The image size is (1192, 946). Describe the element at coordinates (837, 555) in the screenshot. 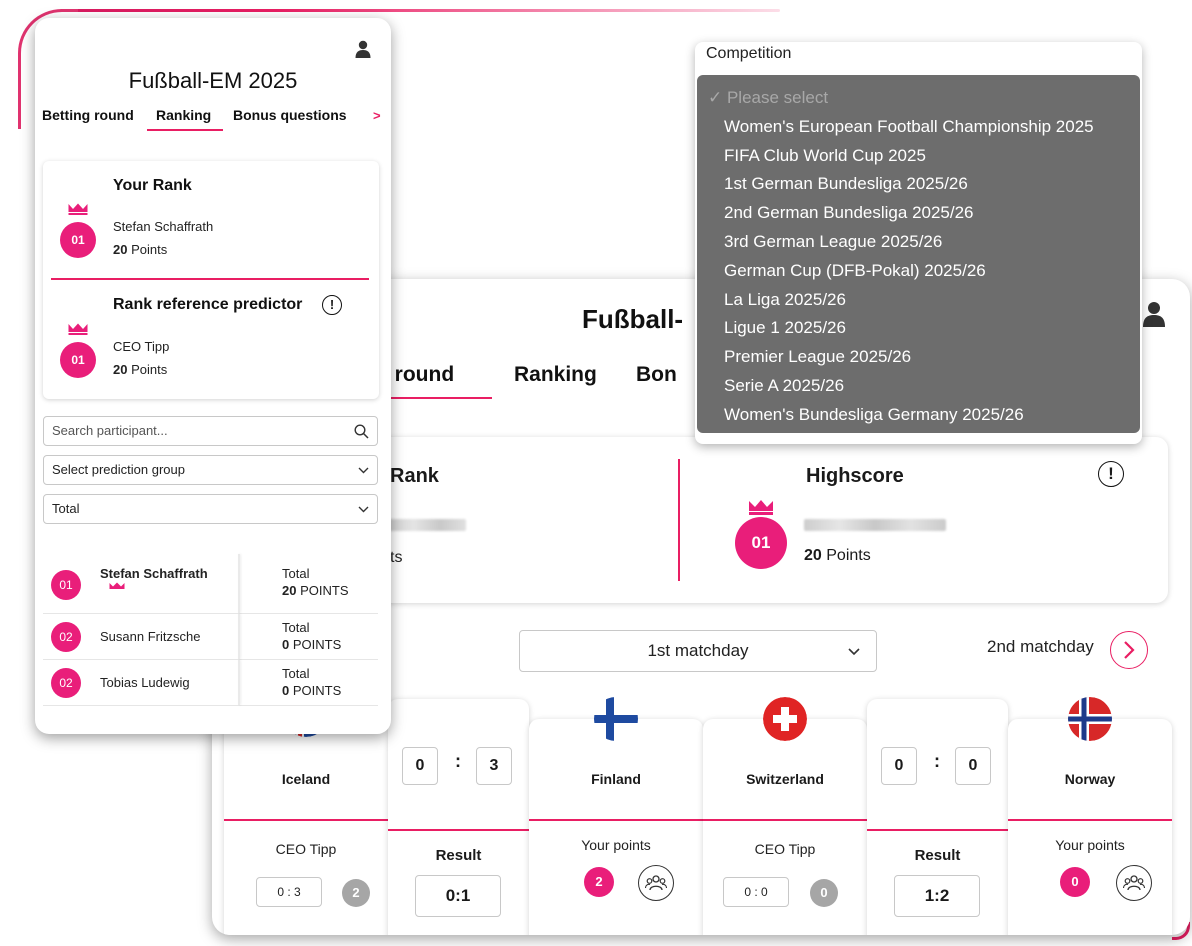

I see `highscore-points: 20 Points` at that location.